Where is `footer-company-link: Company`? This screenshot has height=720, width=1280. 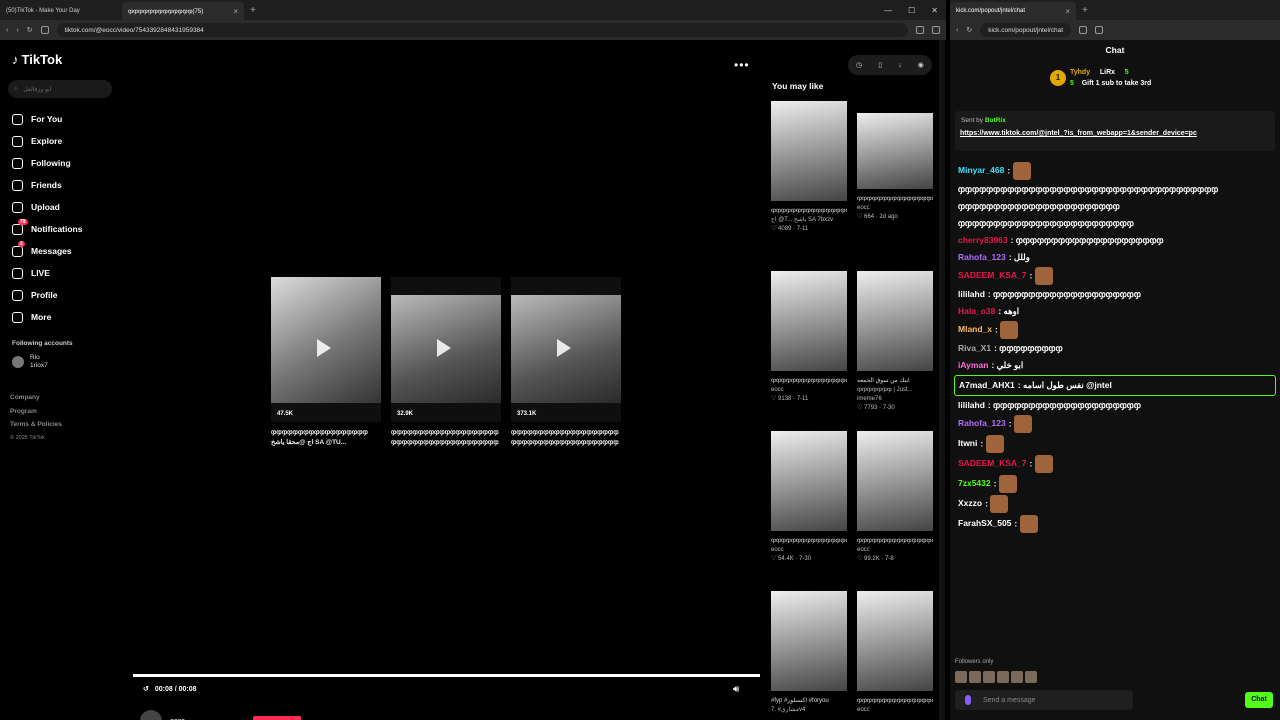 footer-company-link: Company is located at coordinates (36, 398).